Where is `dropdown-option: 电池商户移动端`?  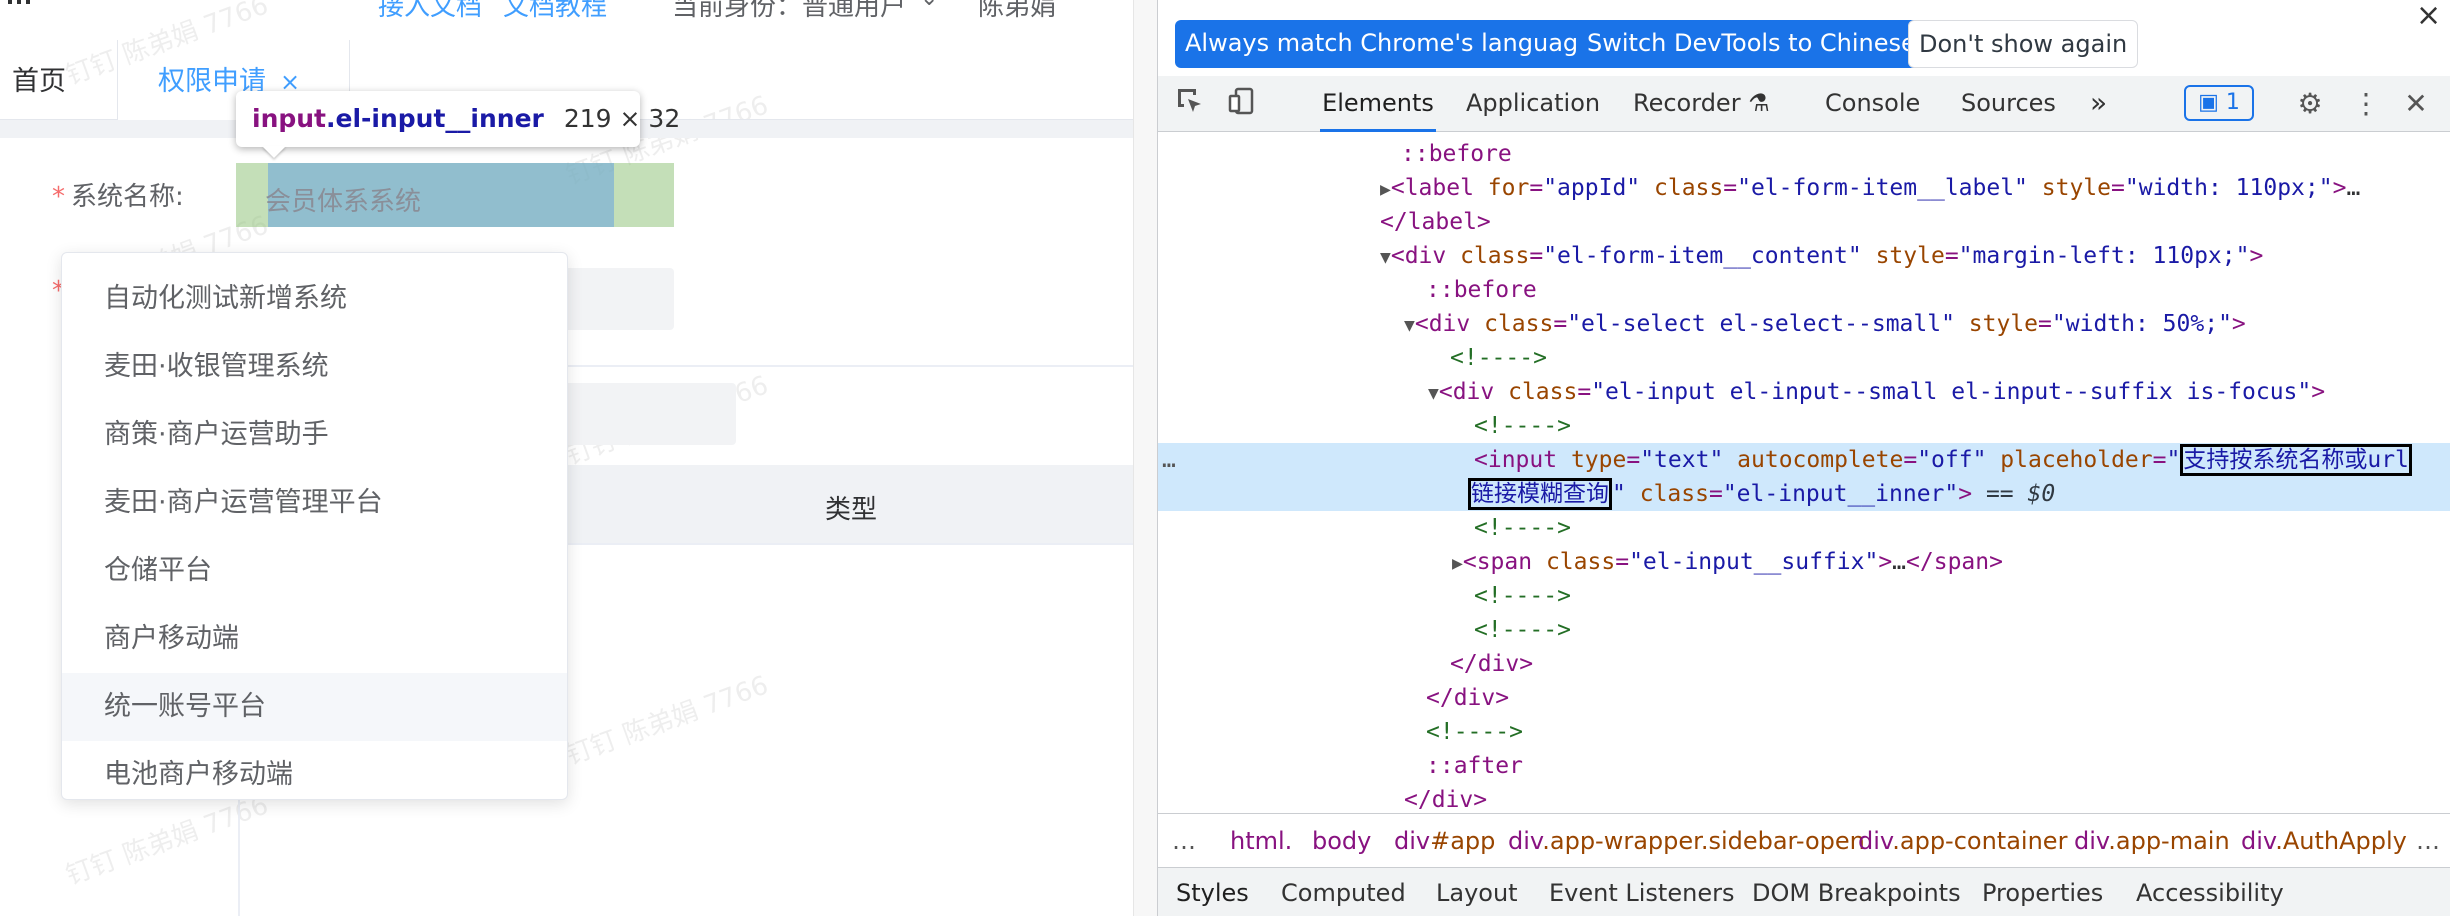
dropdown-option: 电池商户移动端 is located at coordinates (314, 770).